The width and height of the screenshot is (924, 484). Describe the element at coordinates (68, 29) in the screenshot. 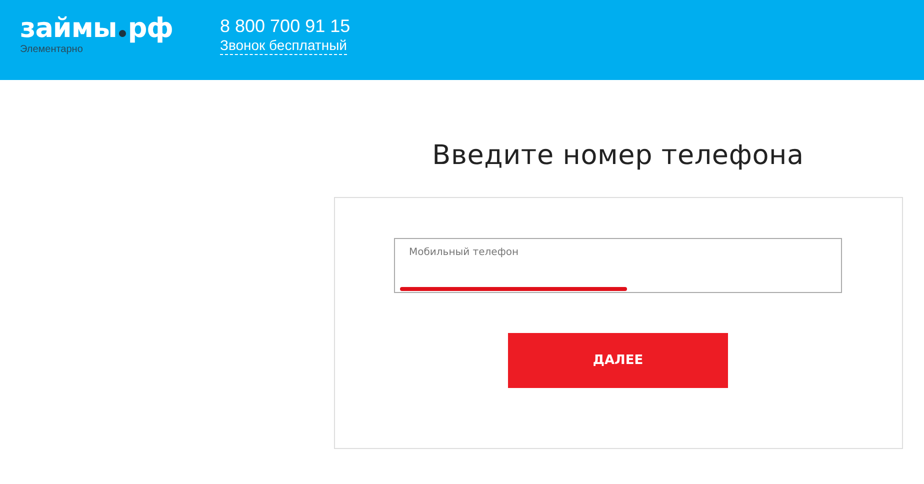

I see `logo-text: займы` at that location.